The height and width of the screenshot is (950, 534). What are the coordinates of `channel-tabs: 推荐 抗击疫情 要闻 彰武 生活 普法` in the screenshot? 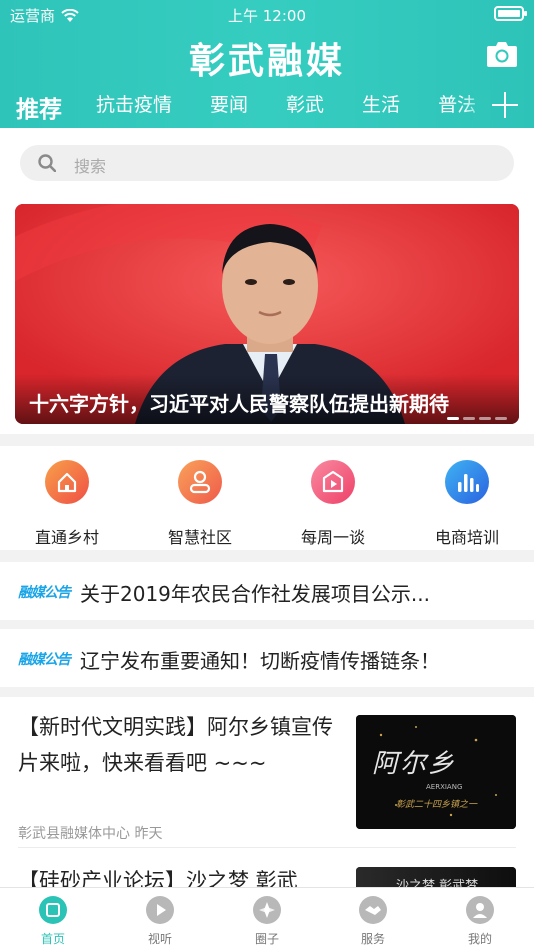 It's located at (250, 108).